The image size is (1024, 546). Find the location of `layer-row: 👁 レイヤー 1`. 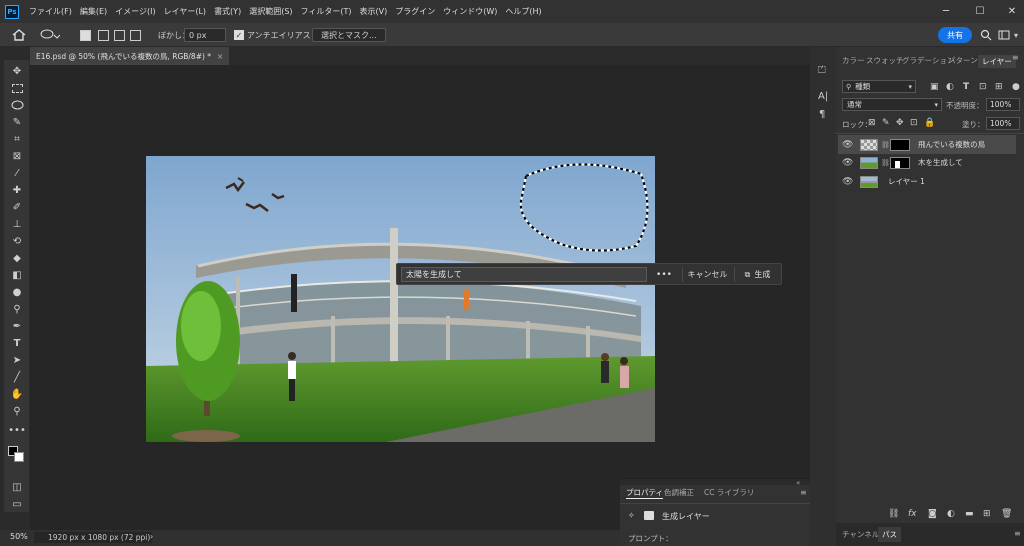

layer-row: 👁 レイヤー 1 is located at coordinates (927, 181).